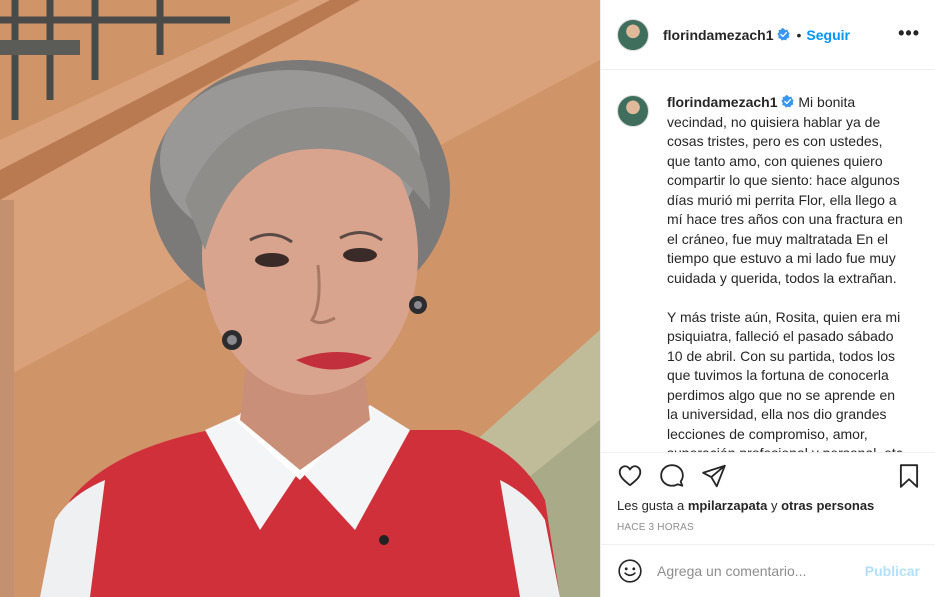 The height and width of the screenshot is (597, 935). I want to click on caption-verified-badge-icon, so click(788, 101).